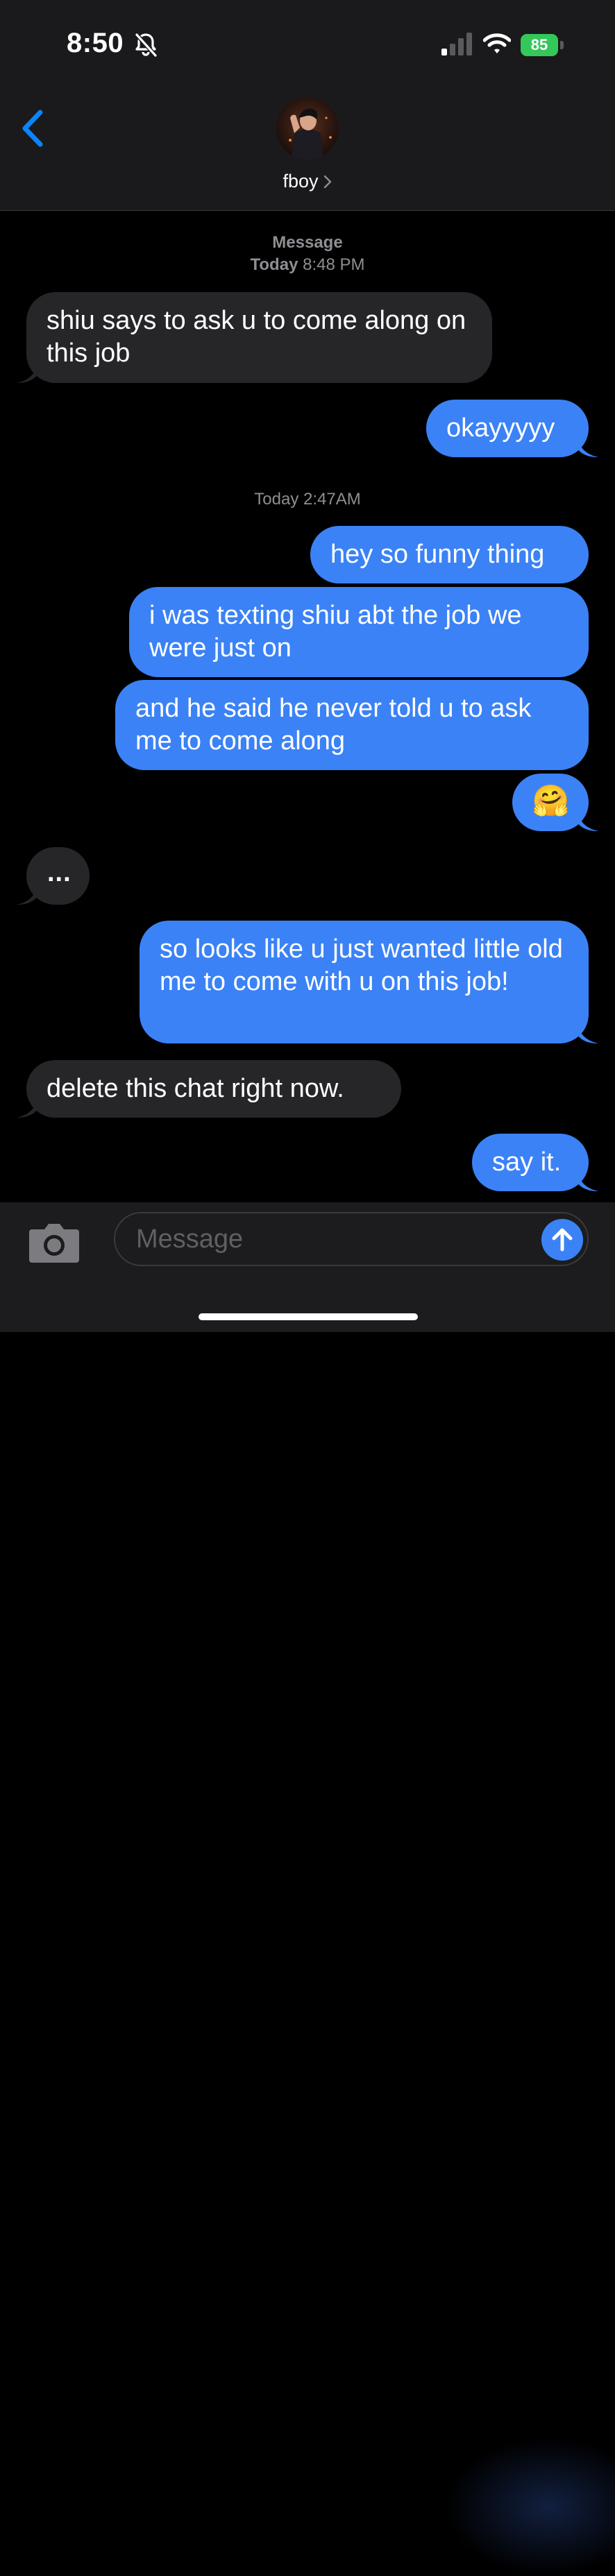 This screenshot has height=2576, width=615. What do you see at coordinates (327, 182) in the screenshot?
I see `chevron-right-icon` at bounding box center [327, 182].